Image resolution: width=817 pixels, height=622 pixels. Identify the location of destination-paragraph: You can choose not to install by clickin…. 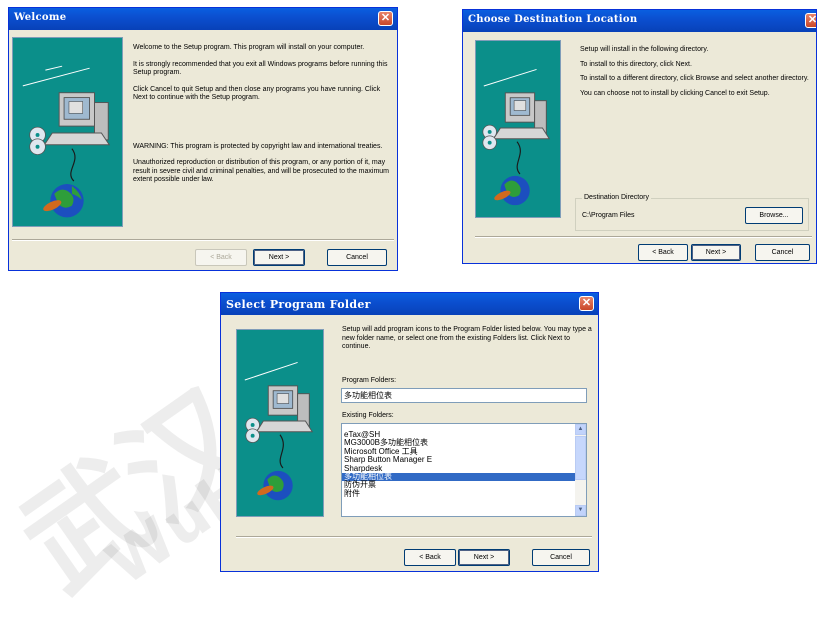
(675, 93).